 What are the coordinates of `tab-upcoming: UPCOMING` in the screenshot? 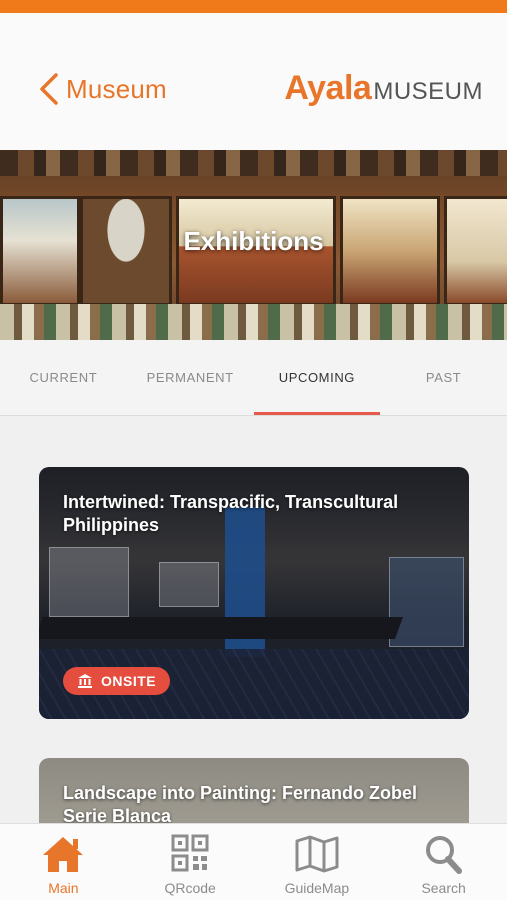 It's located at (317, 377).